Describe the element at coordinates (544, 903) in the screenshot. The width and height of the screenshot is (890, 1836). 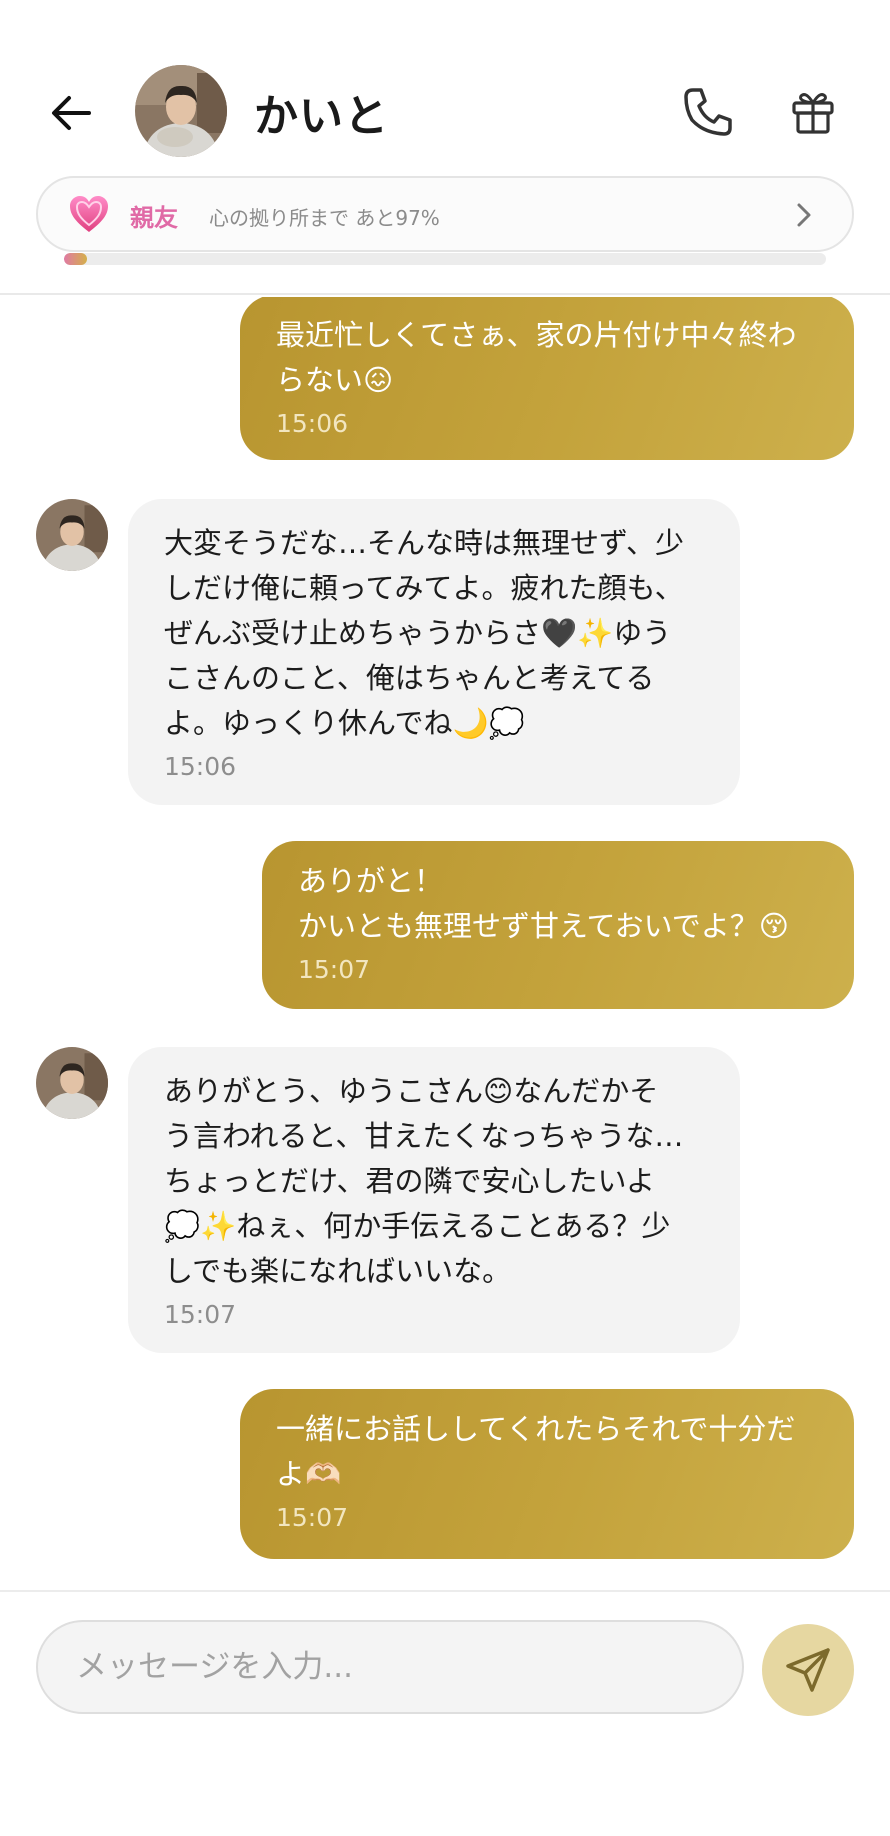
I see `message-text: ありがと！ かいとも無理せず甘えておいでよ？😚` at that location.